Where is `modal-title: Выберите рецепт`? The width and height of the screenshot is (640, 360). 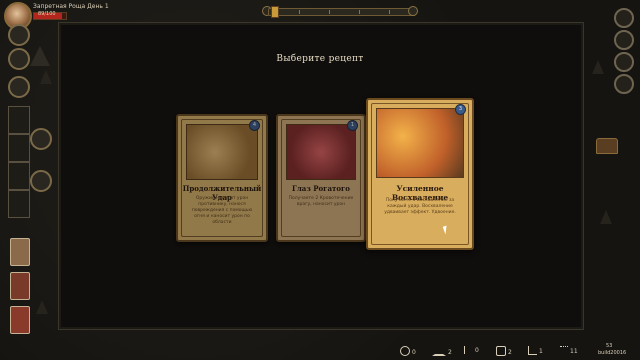 modal-title: Выберите рецепт is located at coordinates (320, 59).